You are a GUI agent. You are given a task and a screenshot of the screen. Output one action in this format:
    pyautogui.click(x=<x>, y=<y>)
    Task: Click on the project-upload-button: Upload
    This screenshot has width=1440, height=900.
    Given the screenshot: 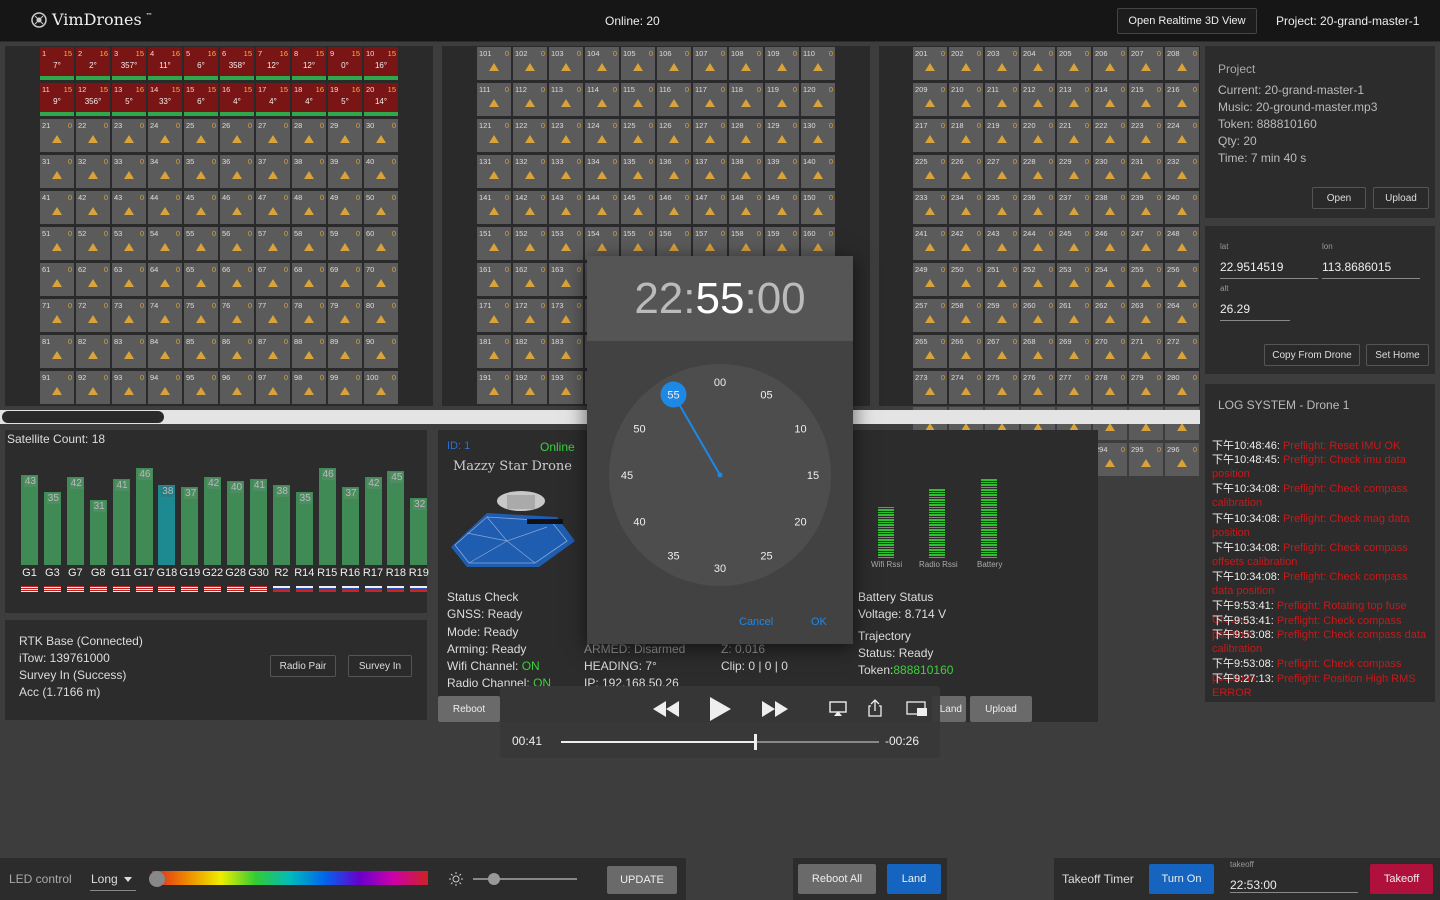 What is the action you would take?
    pyautogui.click(x=1401, y=198)
    